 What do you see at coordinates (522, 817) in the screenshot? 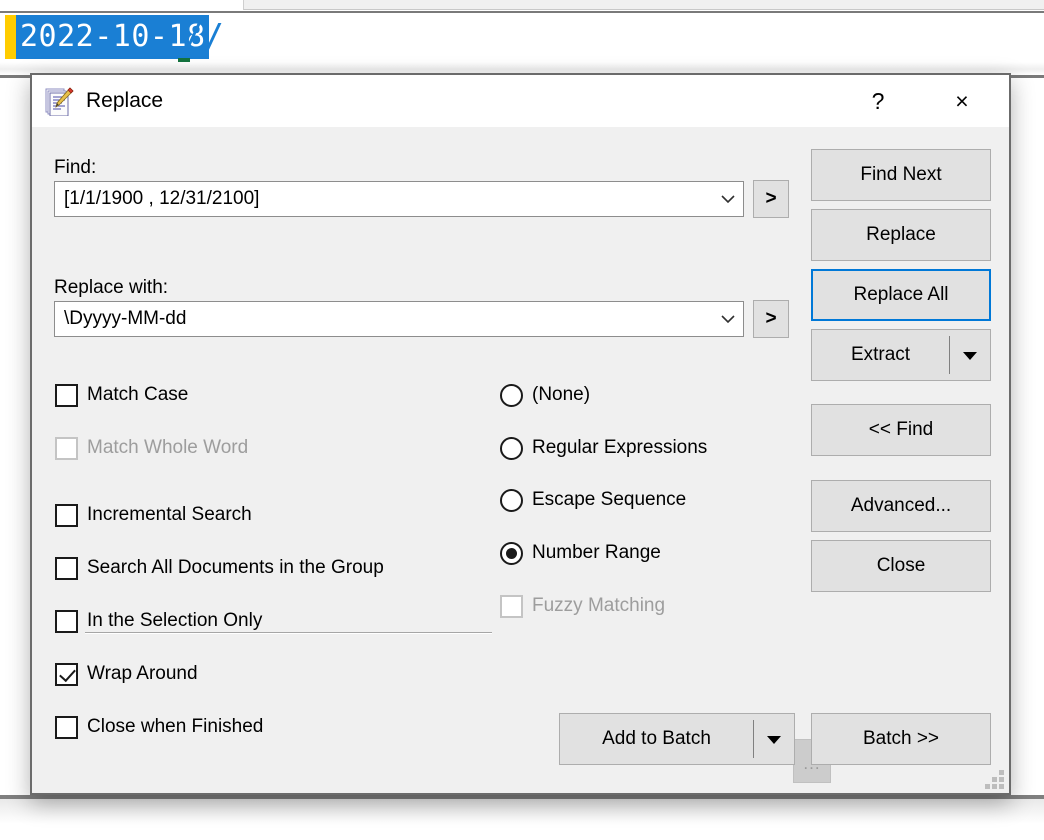
I see `editor-status-region` at bounding box center [522, 817].